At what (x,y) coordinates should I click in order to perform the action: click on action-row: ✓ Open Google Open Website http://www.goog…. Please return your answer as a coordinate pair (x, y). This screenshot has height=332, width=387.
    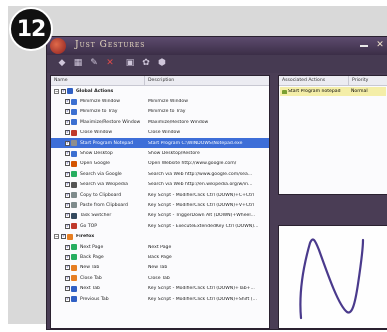
    Looking at the image, I should click on (160, 164).